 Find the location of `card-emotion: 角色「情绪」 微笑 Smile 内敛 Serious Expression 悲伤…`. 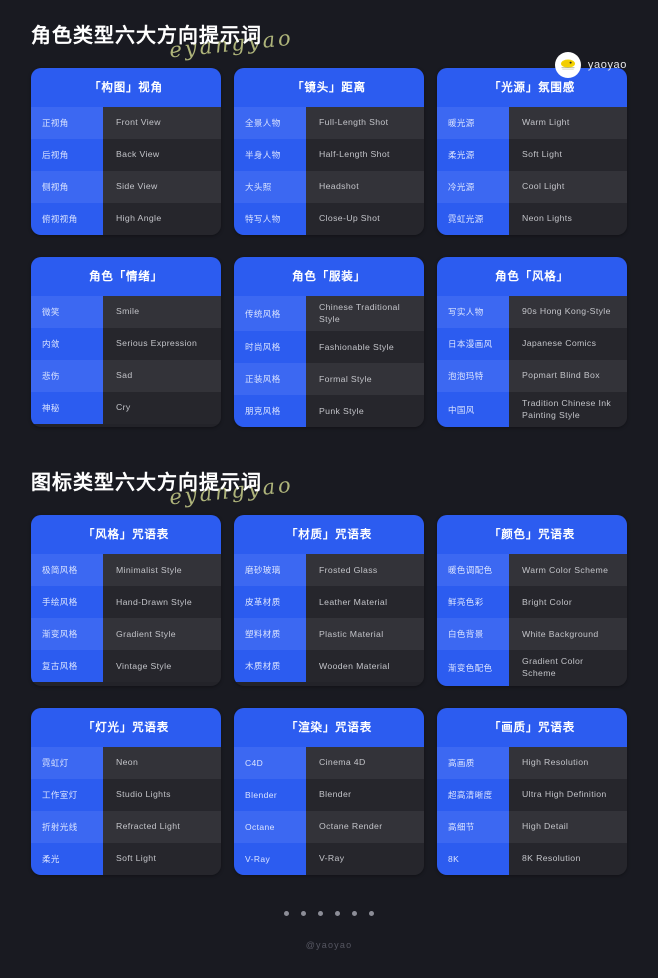

card-emotion: 角色「情绪」 微笑 Smile 内敛 Serious Expression 悲伤… is located at coordinates (126, 342).